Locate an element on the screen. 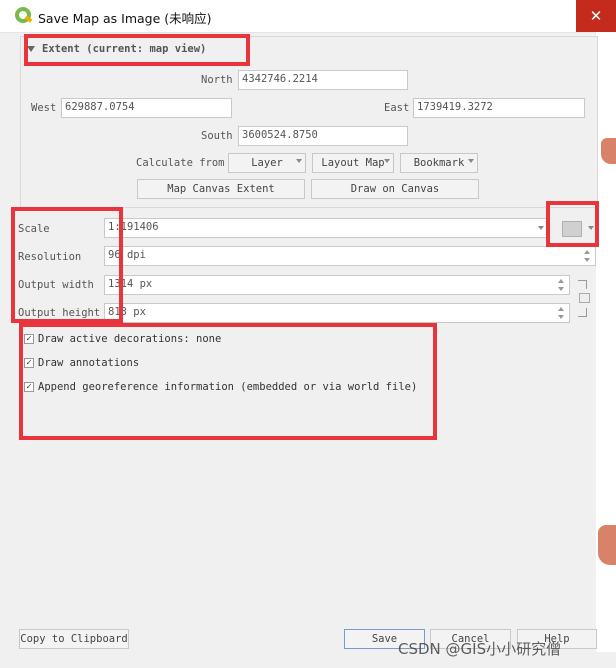 This screenshot has height=668, width=616. map-canvas-extent-button: Map Canvas Extent is located at coordinates (221, 189).